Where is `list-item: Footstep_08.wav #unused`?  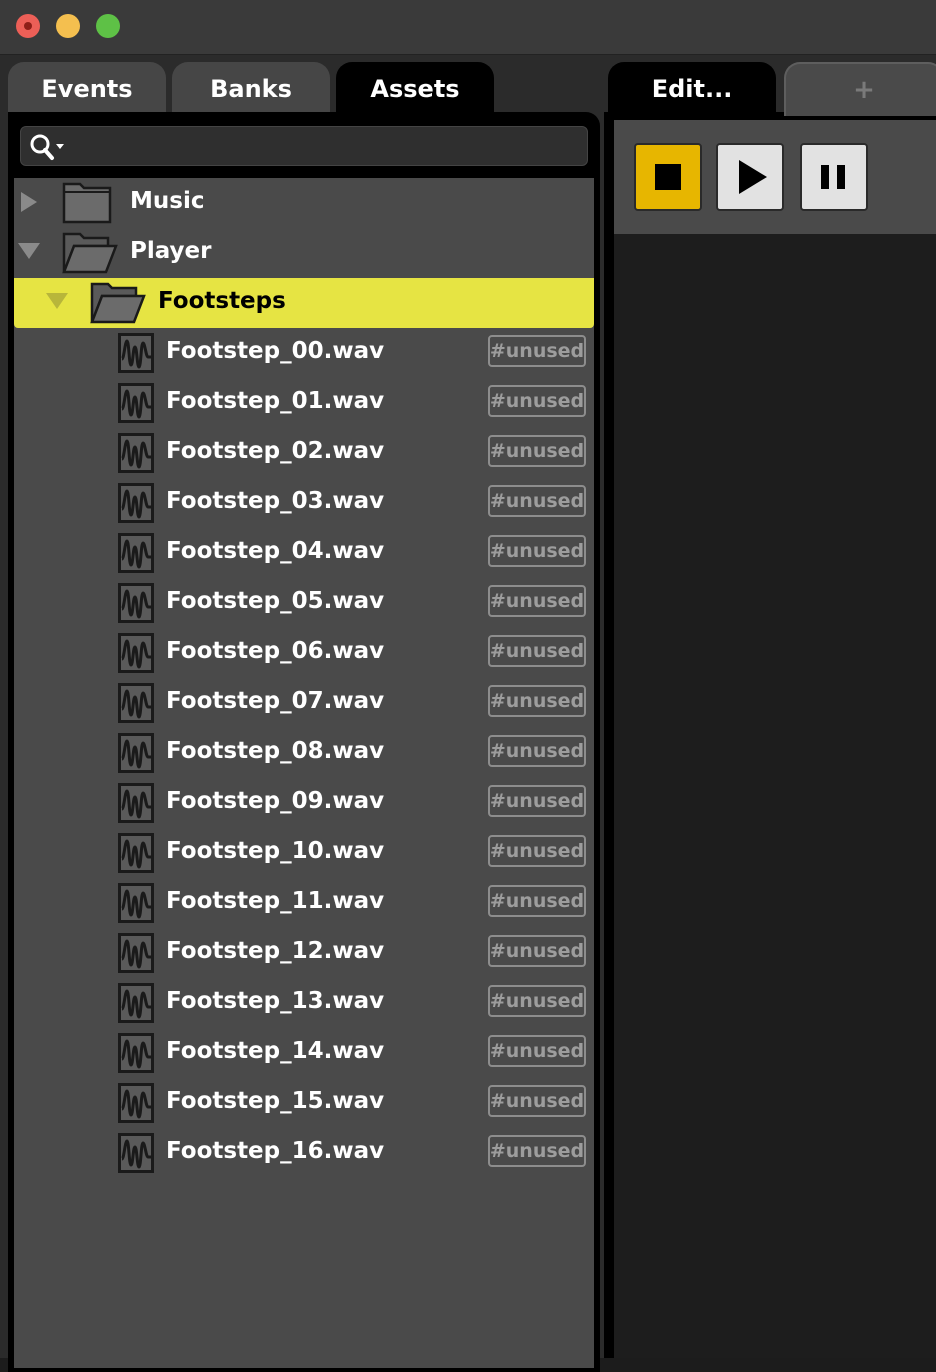
list-item: Footstep_08.wav #unused is located at coordinates (304, 753).